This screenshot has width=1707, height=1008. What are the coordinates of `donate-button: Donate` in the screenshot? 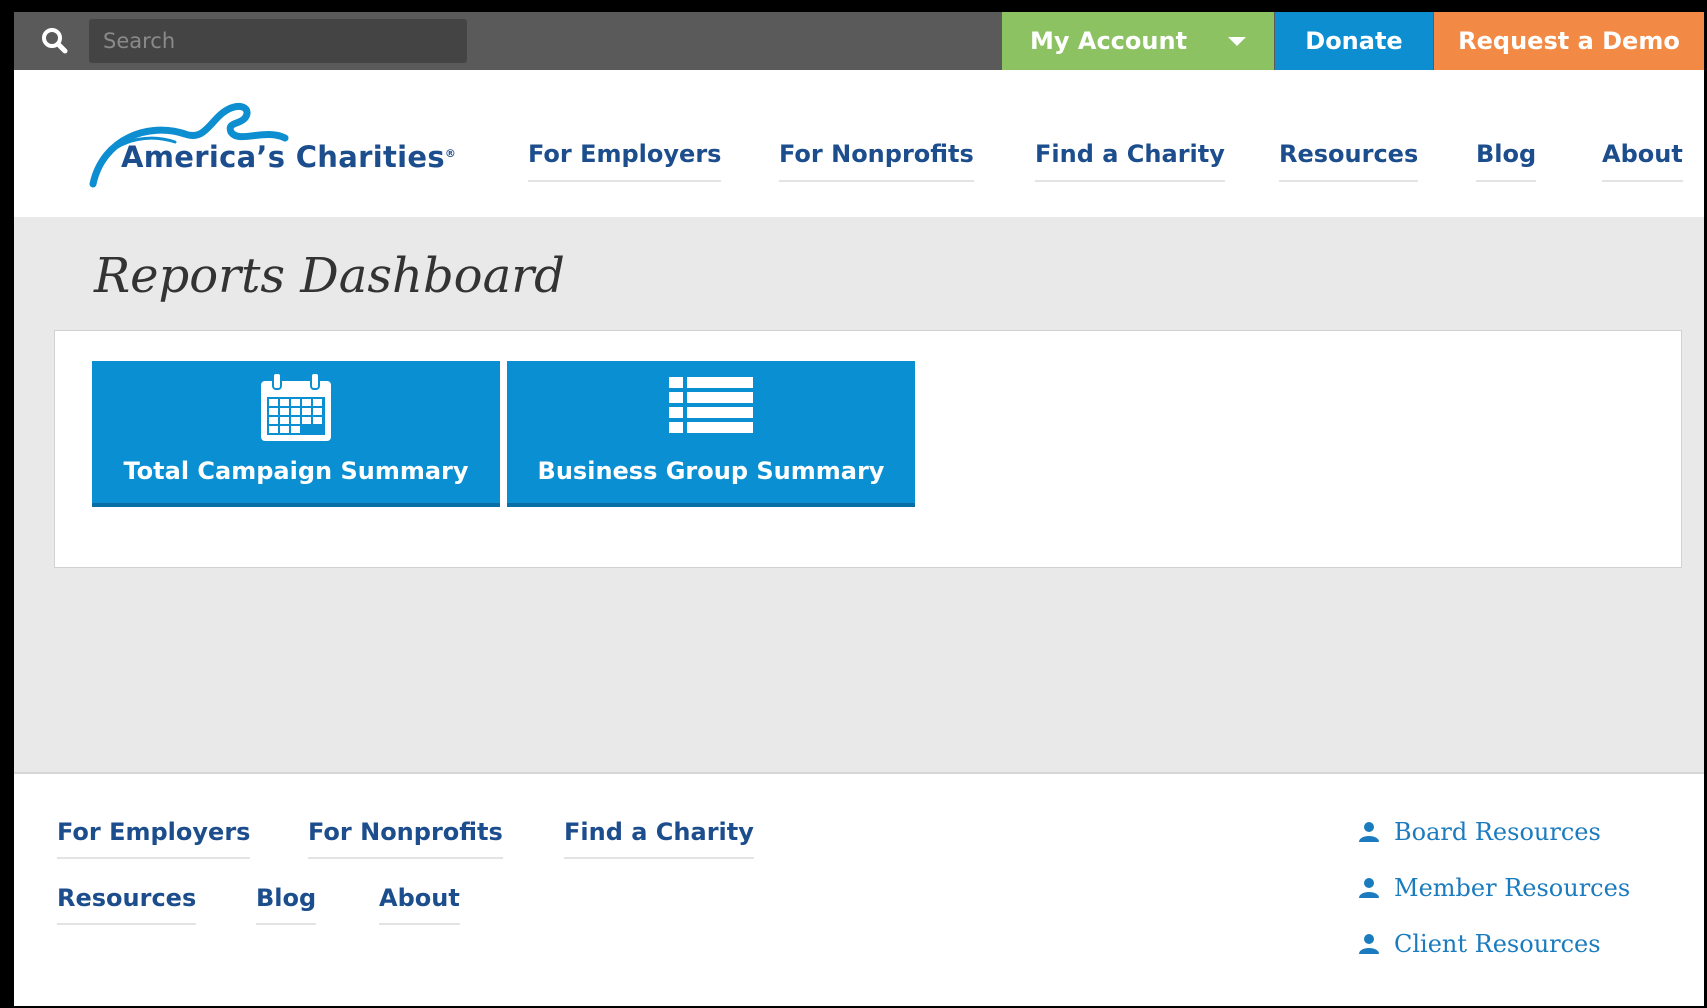 It's located at (1354, 41).